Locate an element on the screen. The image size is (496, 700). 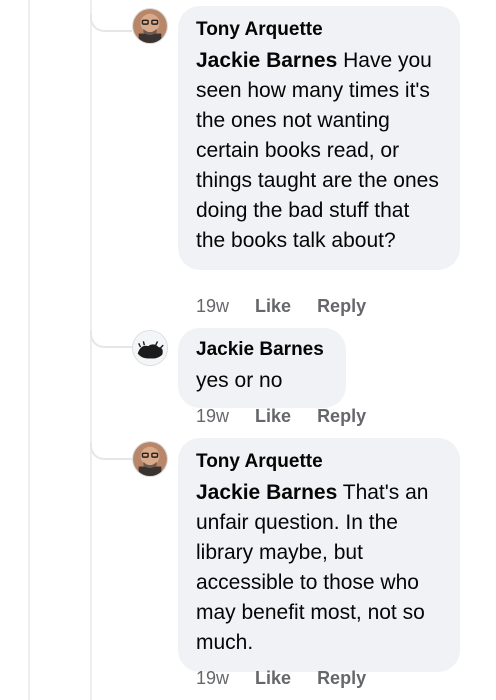
comment-author: Jackie Barnes is located at coordinates (262, 350).